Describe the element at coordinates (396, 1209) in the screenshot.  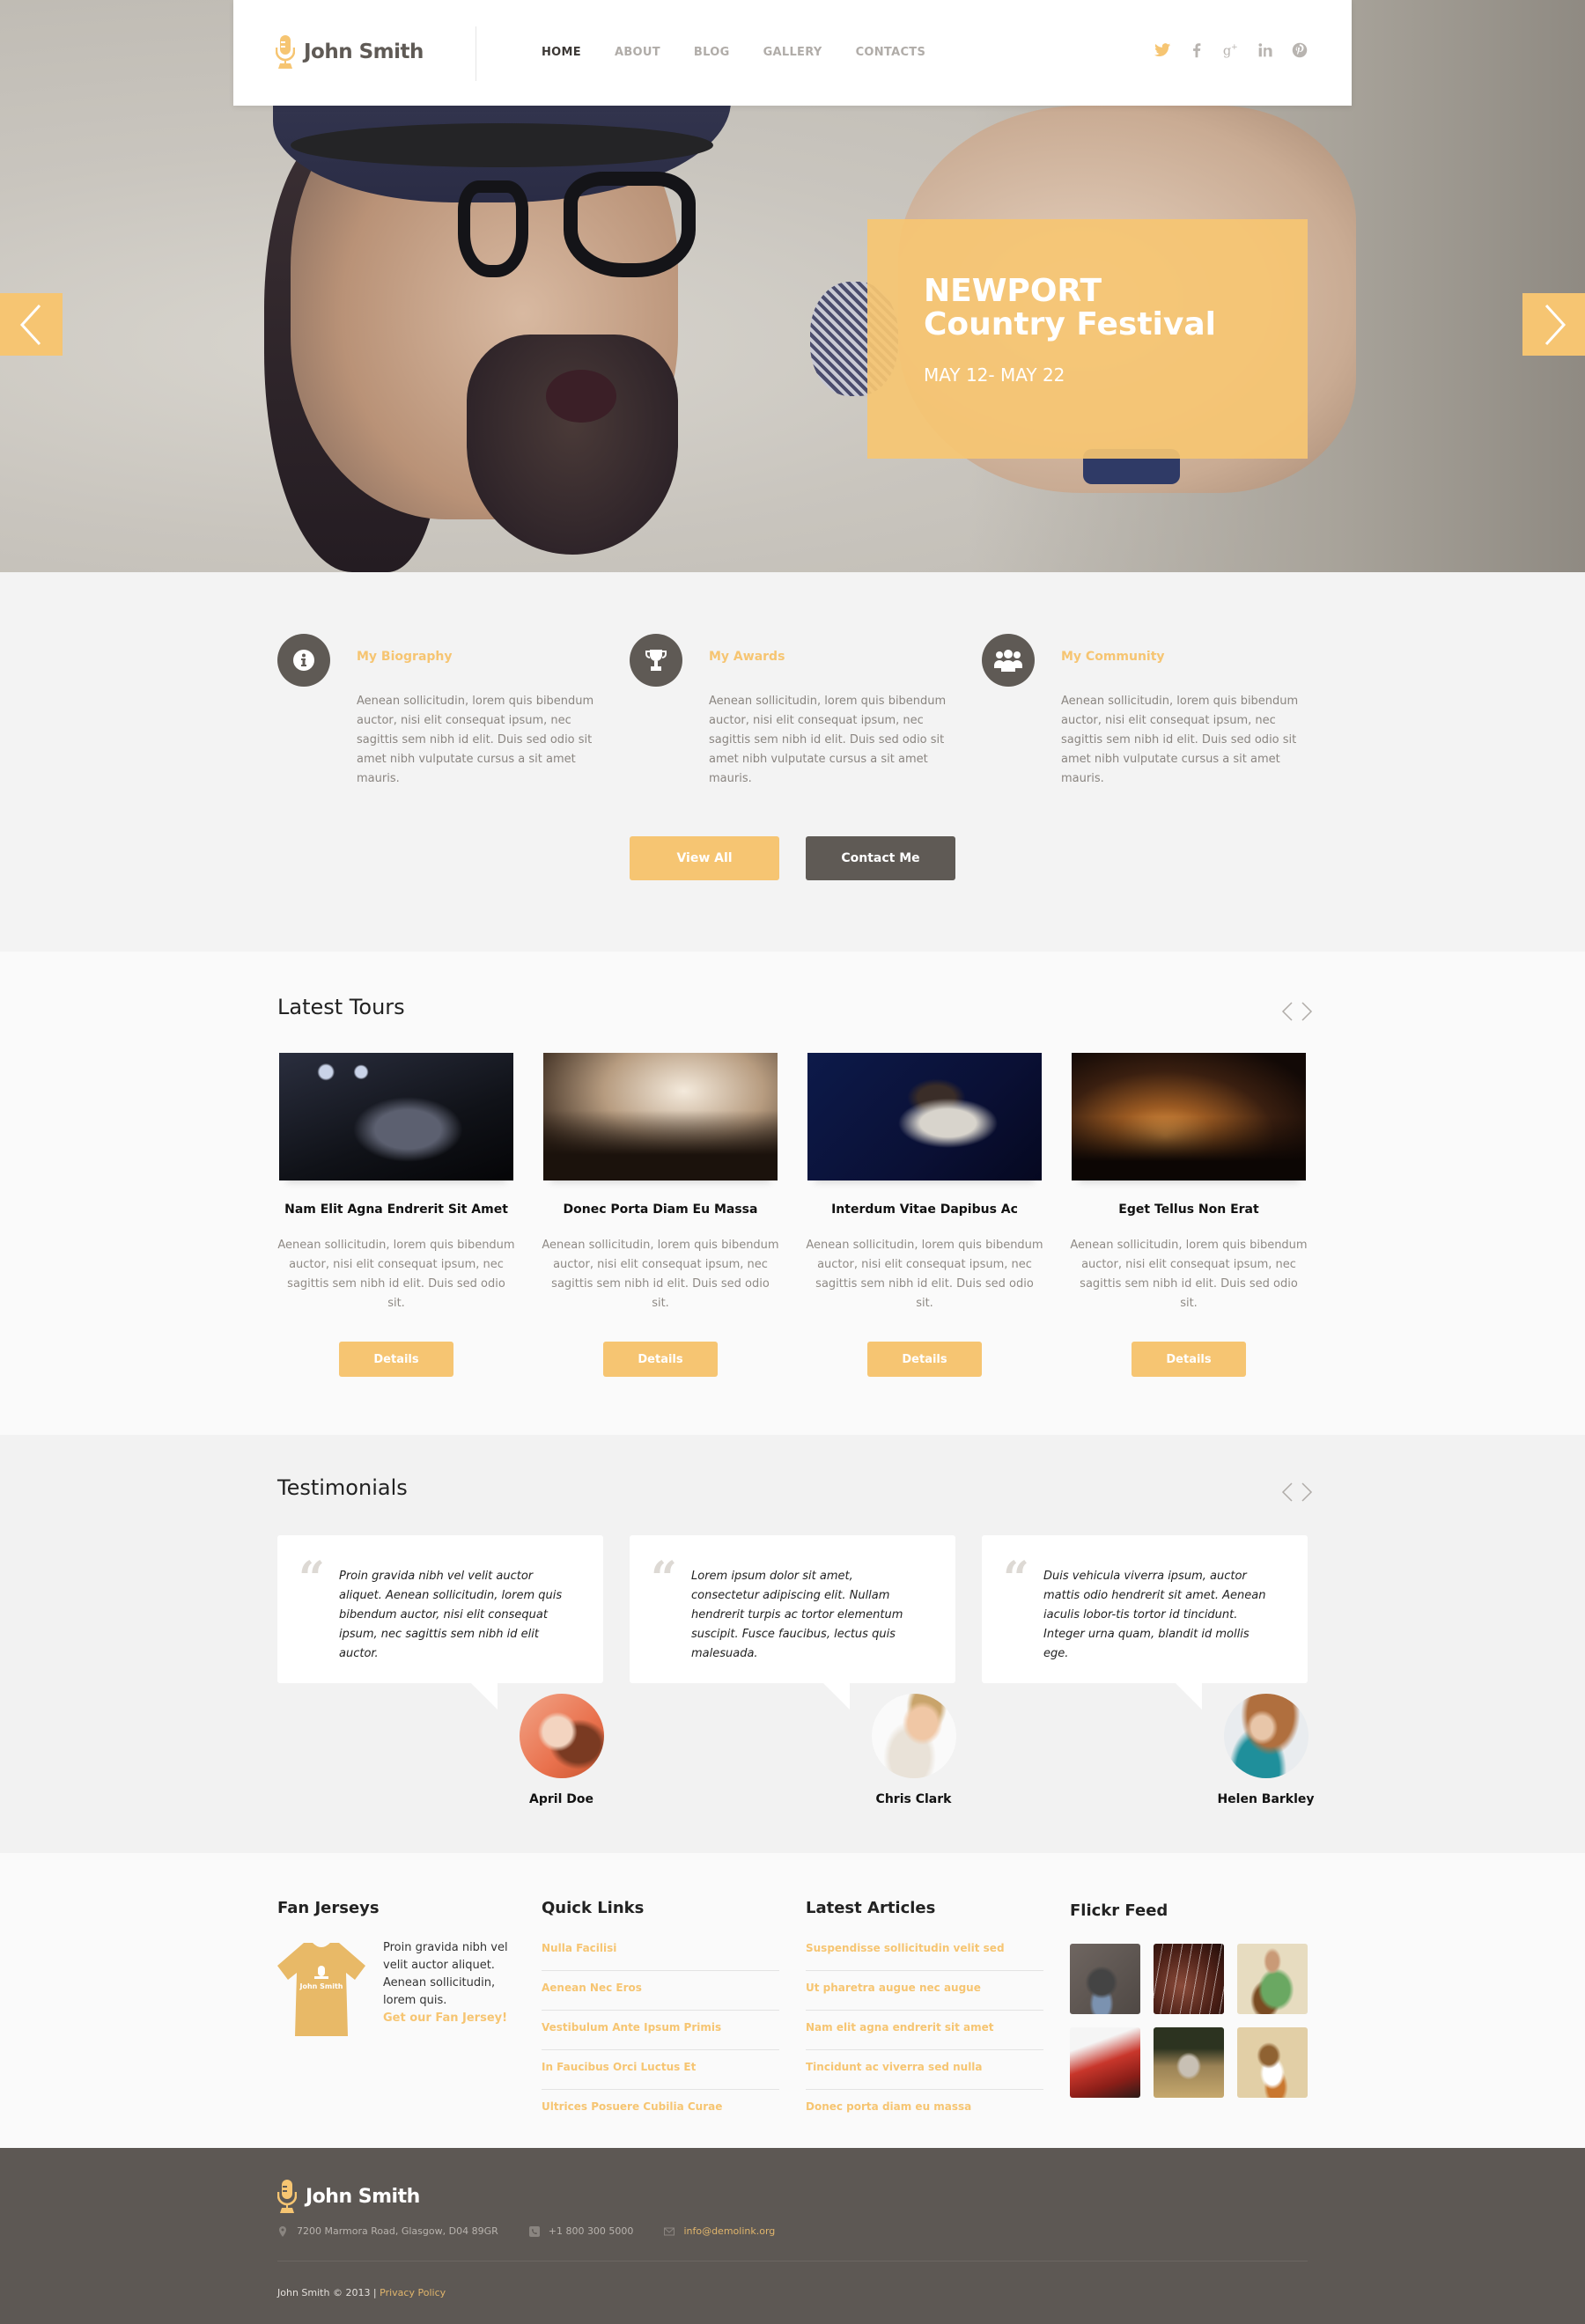
I see `tour-title: Nam Elit Agna Endrerit Sit Amet` at that location.